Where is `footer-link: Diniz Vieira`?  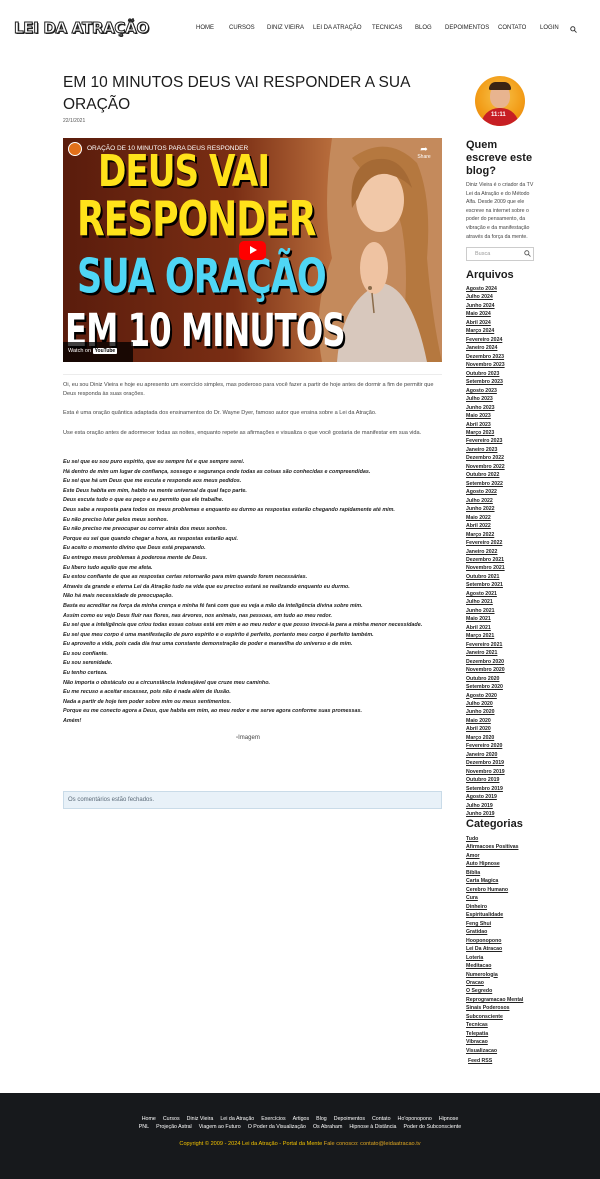
footer-link: Diniz Vieira is located at coordinates (200, 1119).